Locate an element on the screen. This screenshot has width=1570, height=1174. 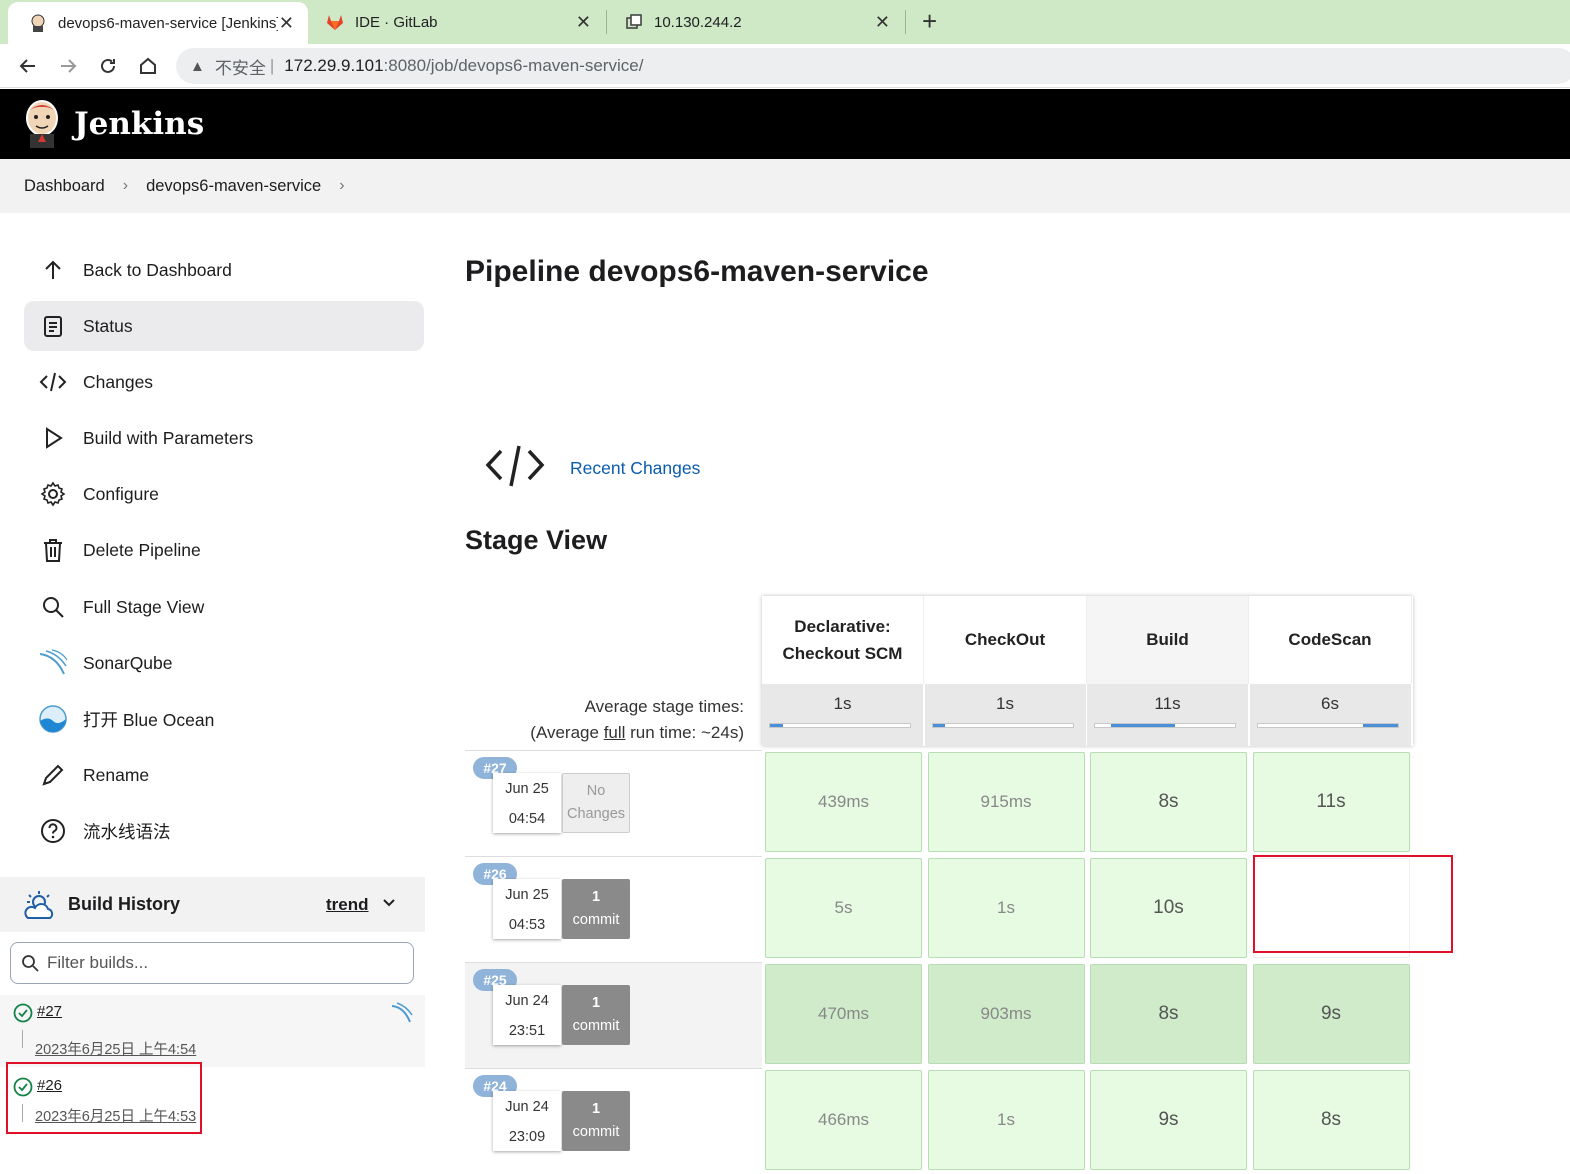
warning-icon: ▲ is located at coordinates (197, 66).